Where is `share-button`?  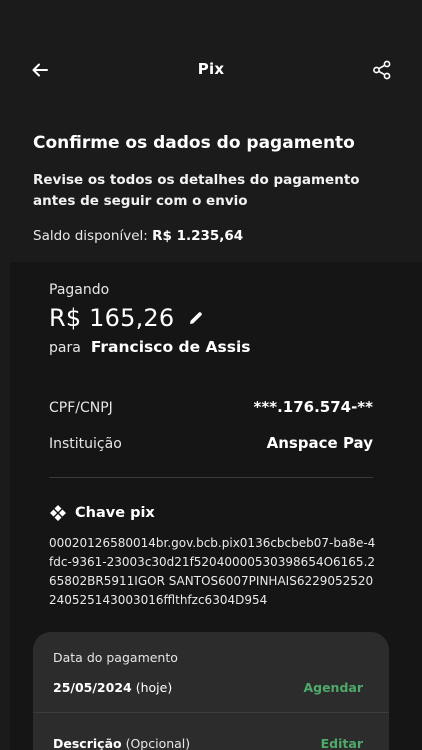
share-button is located at coordinates (382, 70).